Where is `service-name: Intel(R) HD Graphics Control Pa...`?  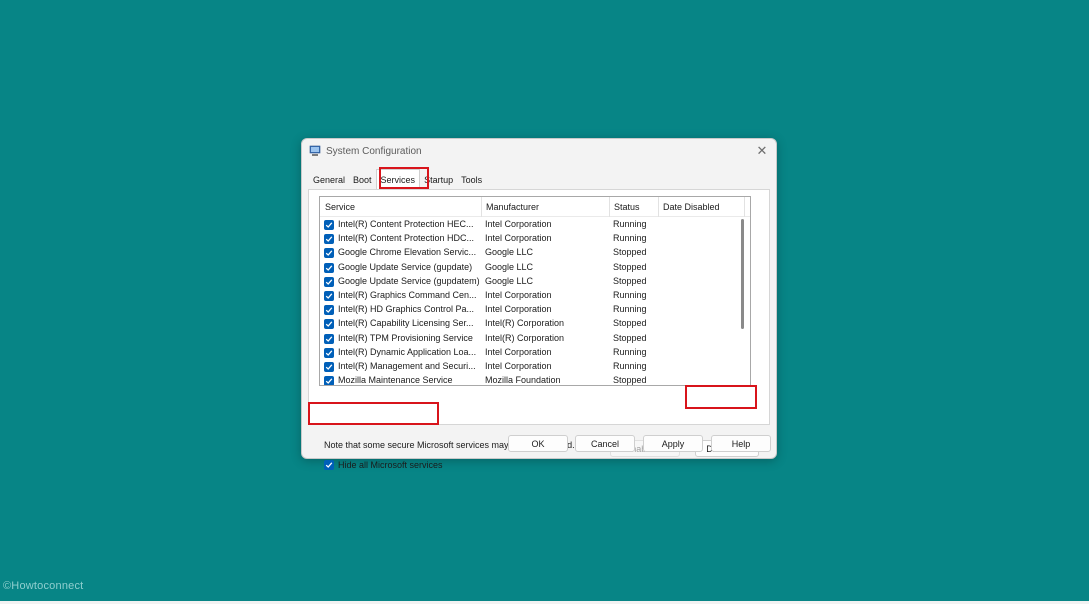 service-name: Intel(R) HD Graphics Control Pa... is located at coordinates (406, 309).